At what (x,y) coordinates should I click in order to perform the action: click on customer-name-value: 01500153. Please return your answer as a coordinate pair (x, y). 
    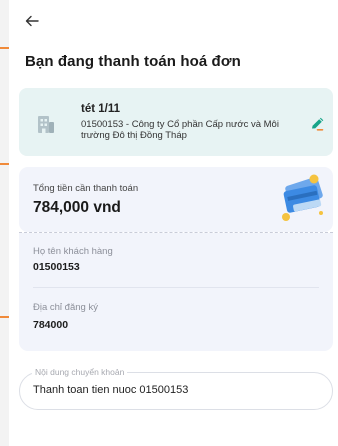
    Looking at the image, I should click on (56, 267).